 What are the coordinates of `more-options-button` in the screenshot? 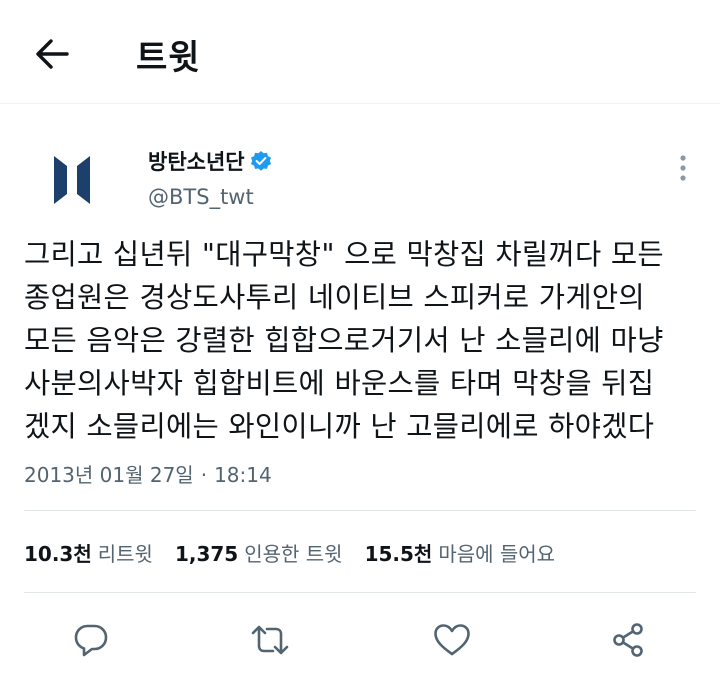 It's located at (683, 168).